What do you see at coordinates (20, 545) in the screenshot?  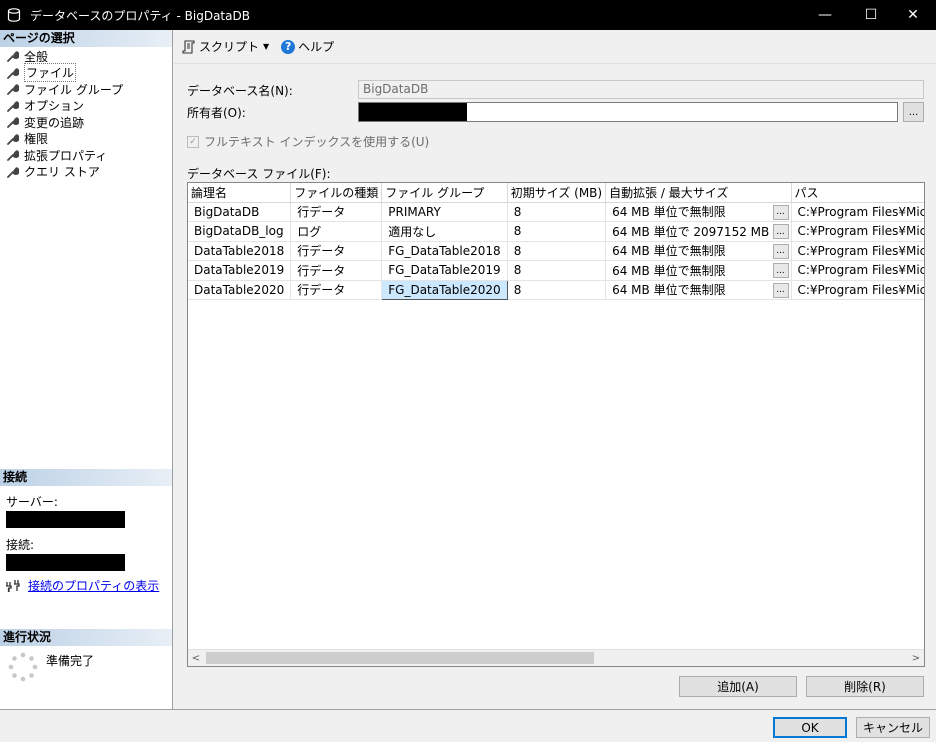 I see `connection-label: 接続:` at bounding box center [20, 545].